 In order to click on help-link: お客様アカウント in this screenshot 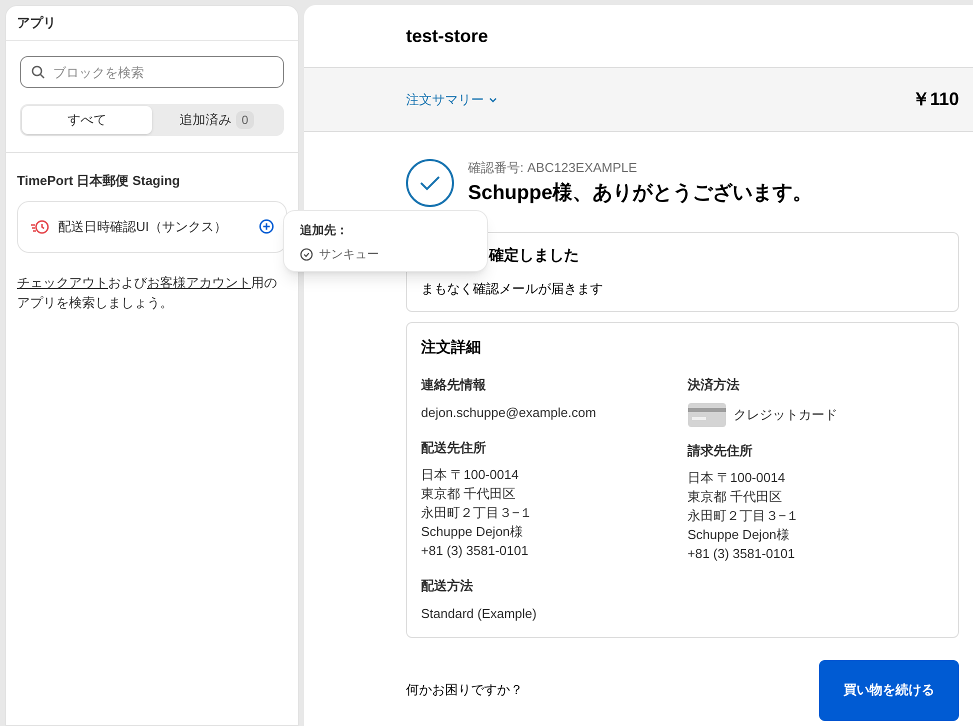, I will do `click(199, 282)`.